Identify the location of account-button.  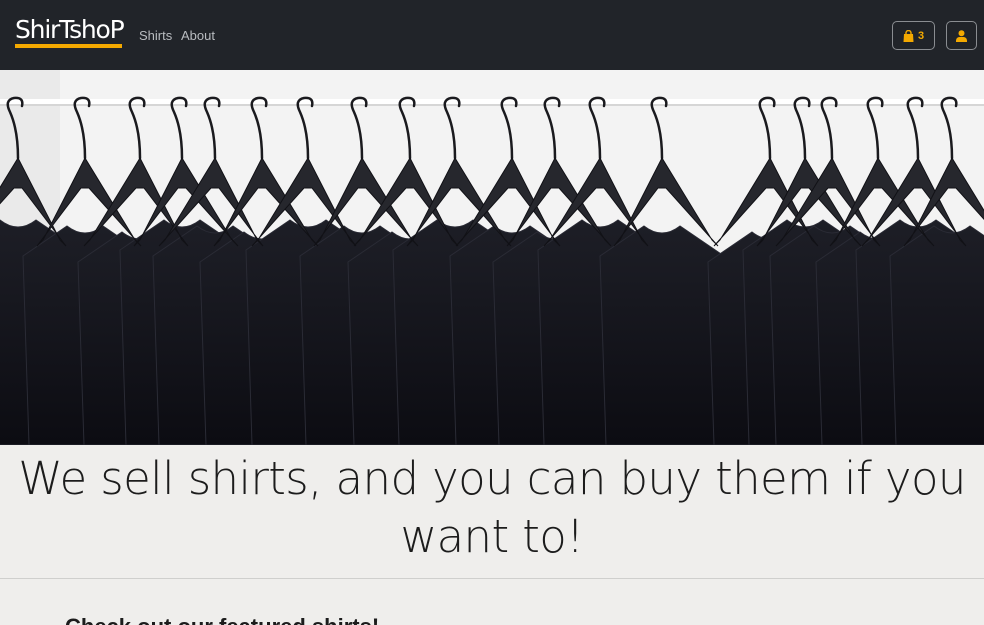
(961, 35).